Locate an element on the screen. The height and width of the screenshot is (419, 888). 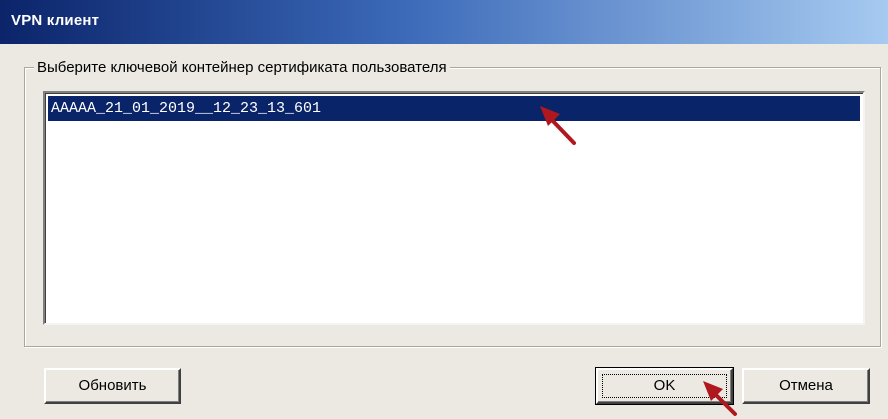
title-bar: VPN клиент is located at coordinates (444, 22).